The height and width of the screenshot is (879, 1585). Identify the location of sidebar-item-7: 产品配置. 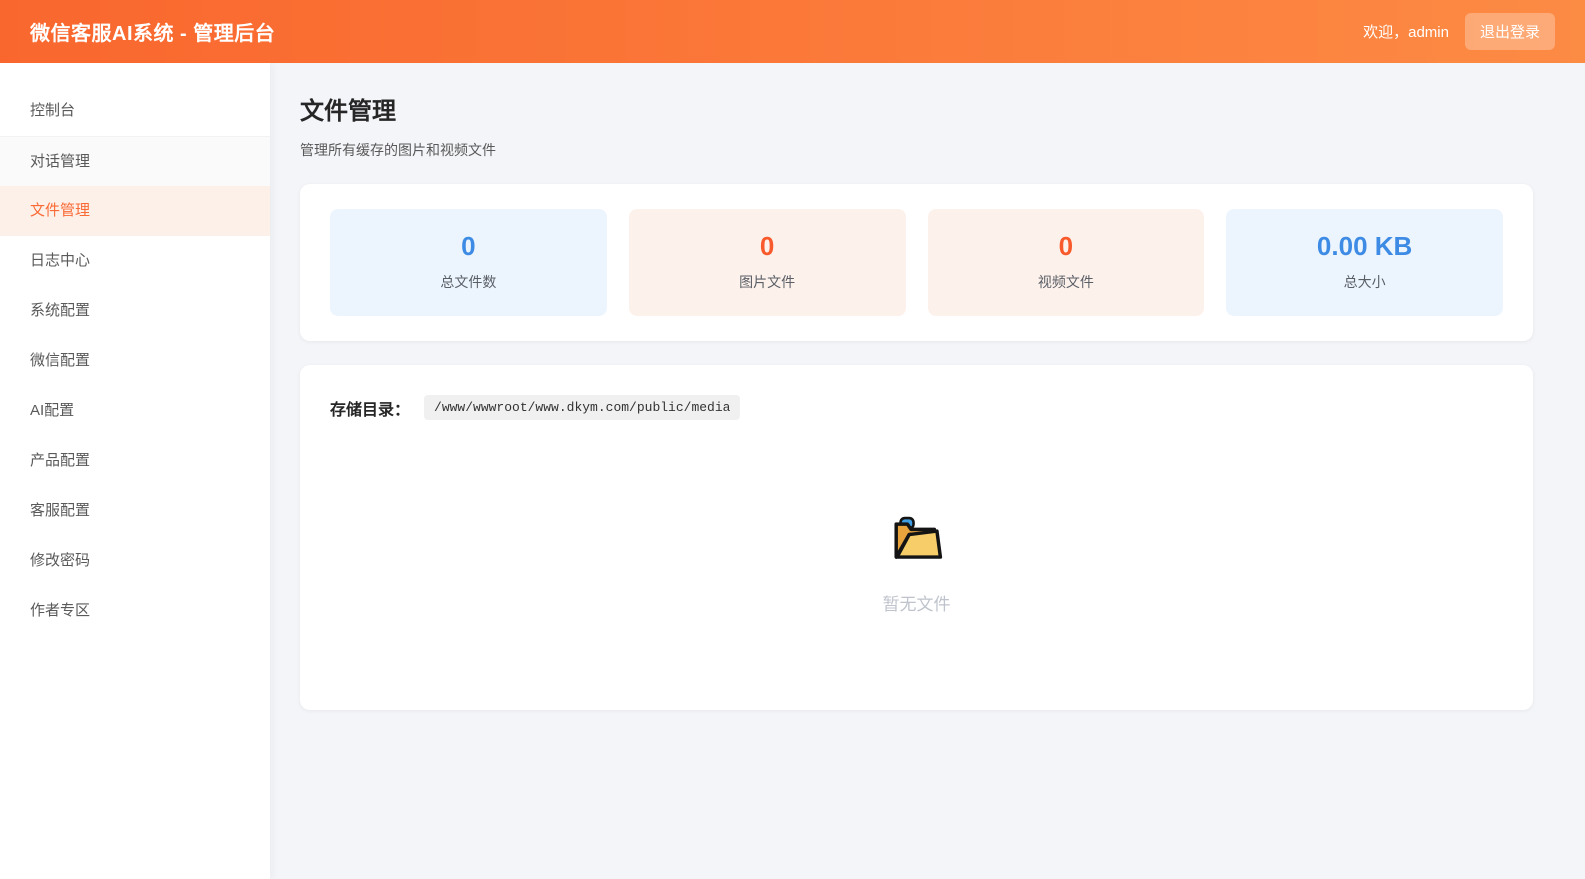
(135, 461).